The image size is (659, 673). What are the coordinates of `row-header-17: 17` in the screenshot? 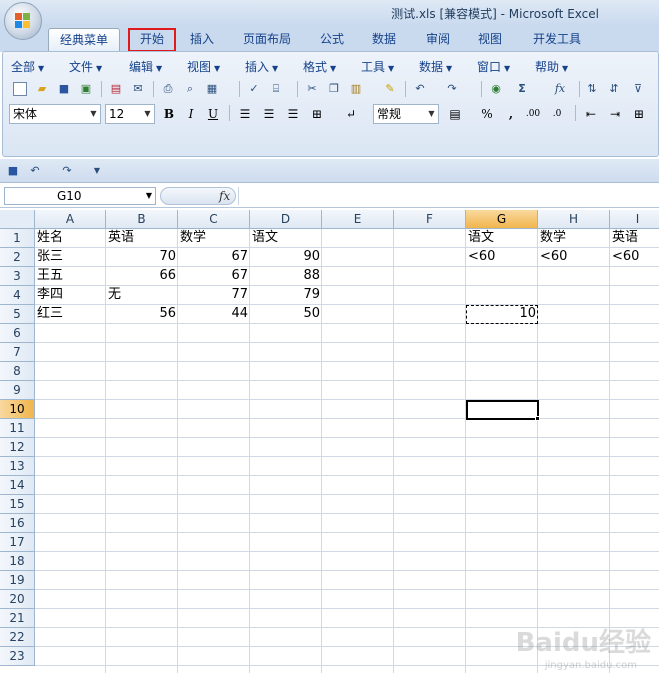 It's located at (17, 542).